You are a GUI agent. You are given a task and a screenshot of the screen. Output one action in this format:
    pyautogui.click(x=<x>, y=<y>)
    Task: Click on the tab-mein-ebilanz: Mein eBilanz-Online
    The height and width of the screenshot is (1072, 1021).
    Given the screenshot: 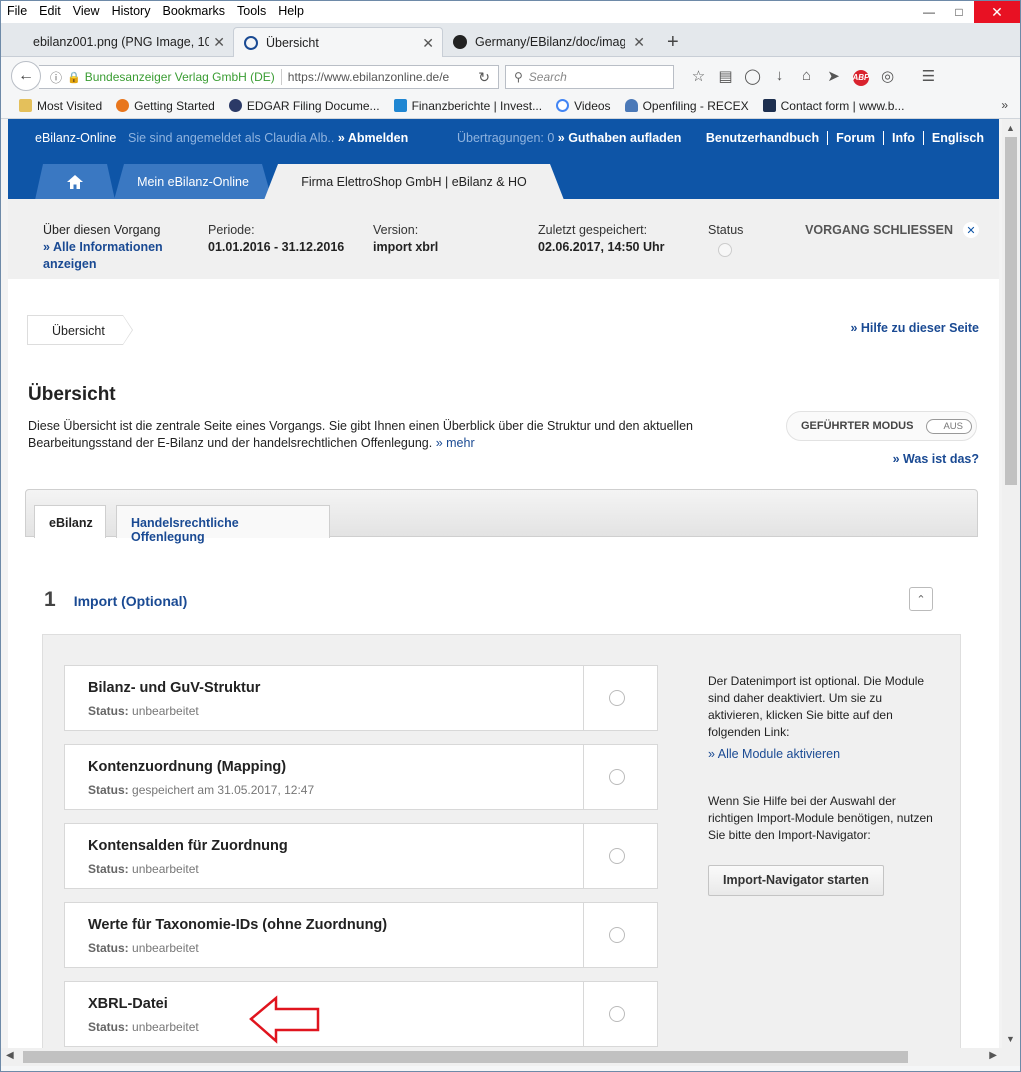 What is the action you would take?
    pyautogui.click(x=193, y=182)
    